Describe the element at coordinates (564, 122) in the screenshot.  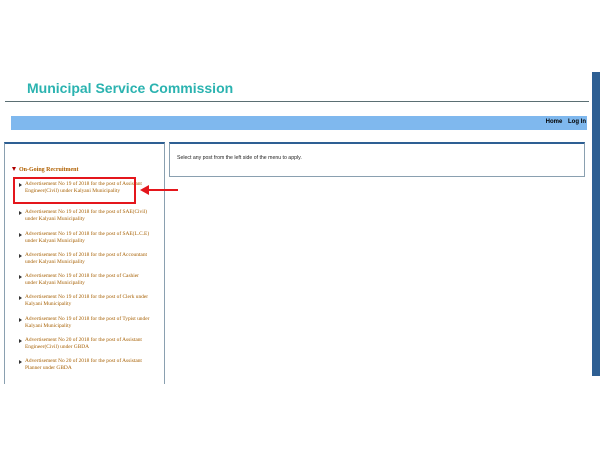
I see `nav-links: Home Log In` at that location.